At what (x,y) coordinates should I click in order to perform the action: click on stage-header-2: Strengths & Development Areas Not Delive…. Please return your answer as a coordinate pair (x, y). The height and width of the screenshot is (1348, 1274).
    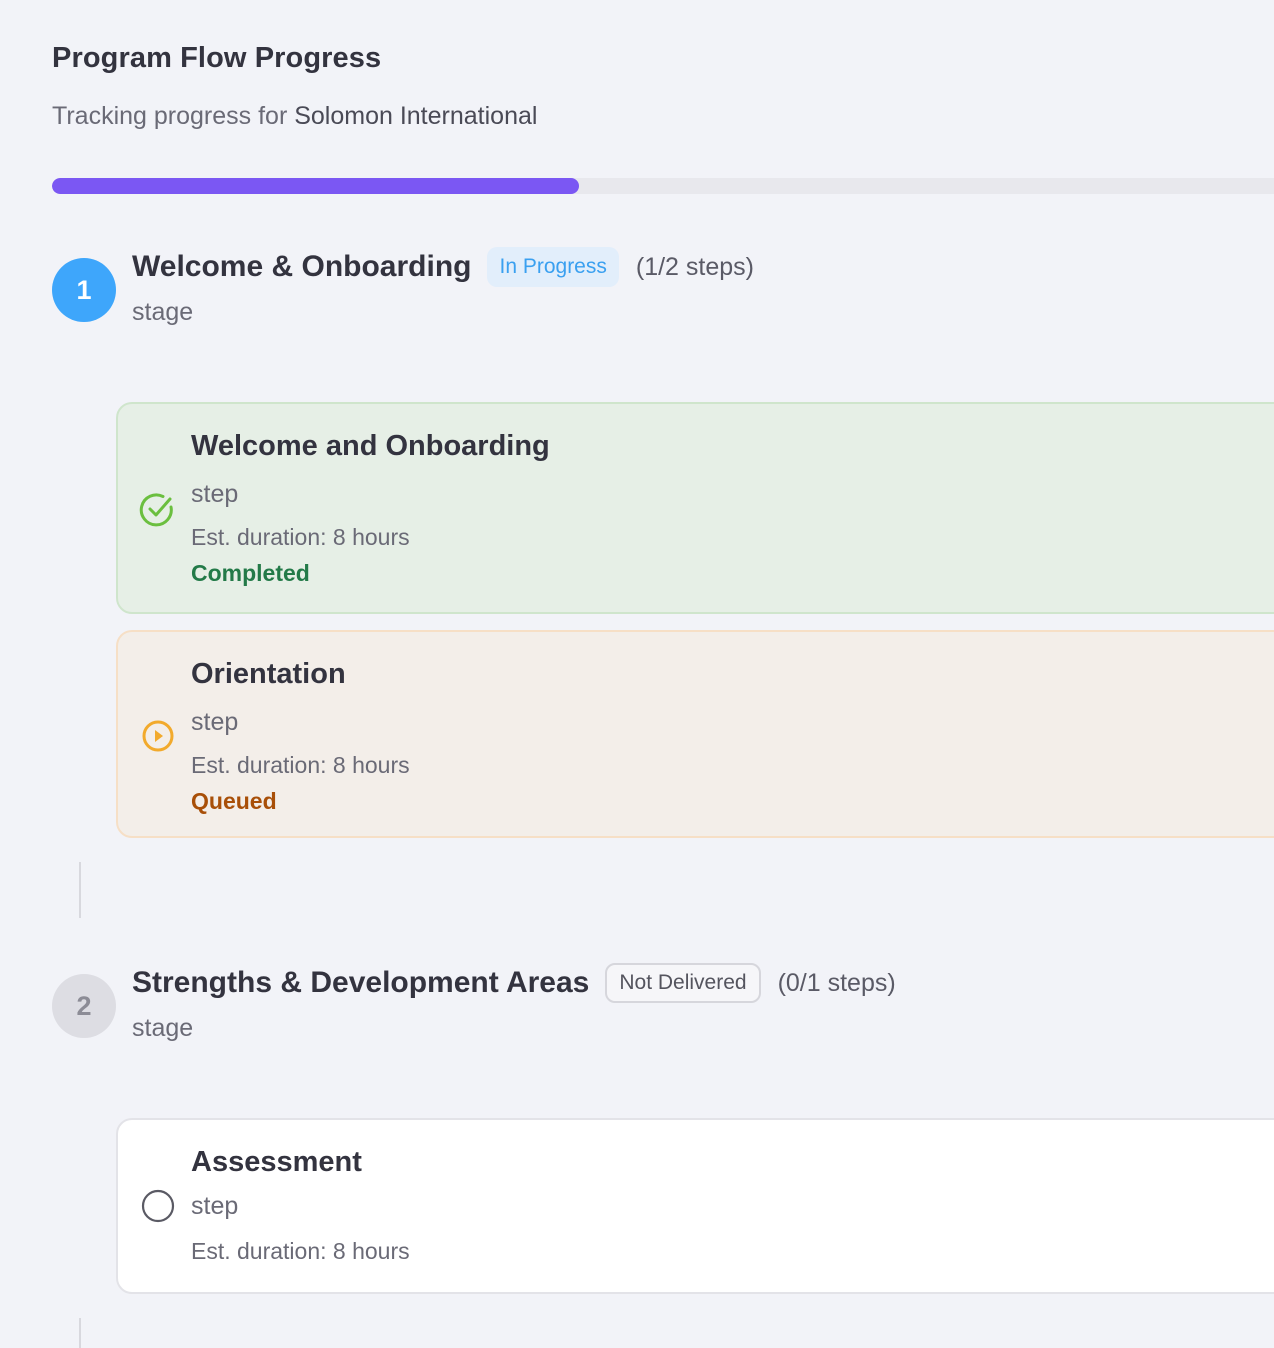
    Looking at the image, I should click on (514, 983).